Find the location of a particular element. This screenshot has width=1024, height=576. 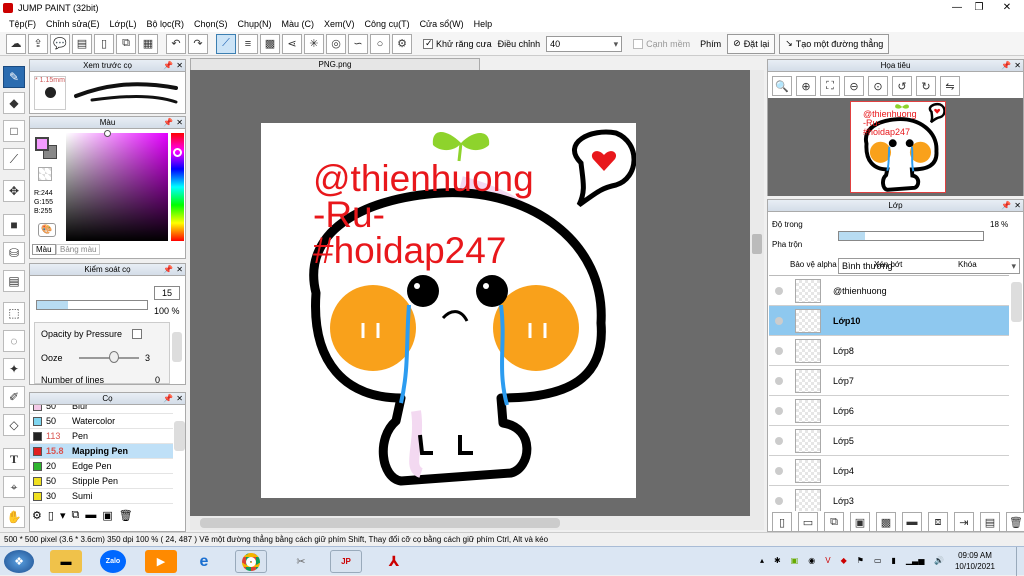

app-tray-icon: ◆ is located at coordinates (844, 560).